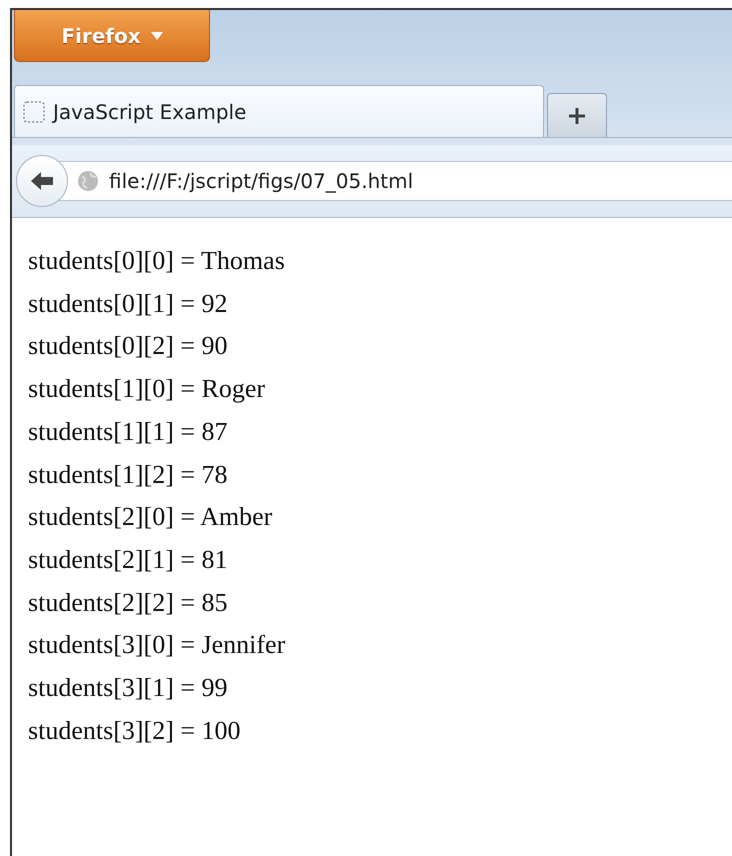  I want to click on output-line: students[1][0] = Roger, so click(147, 389).